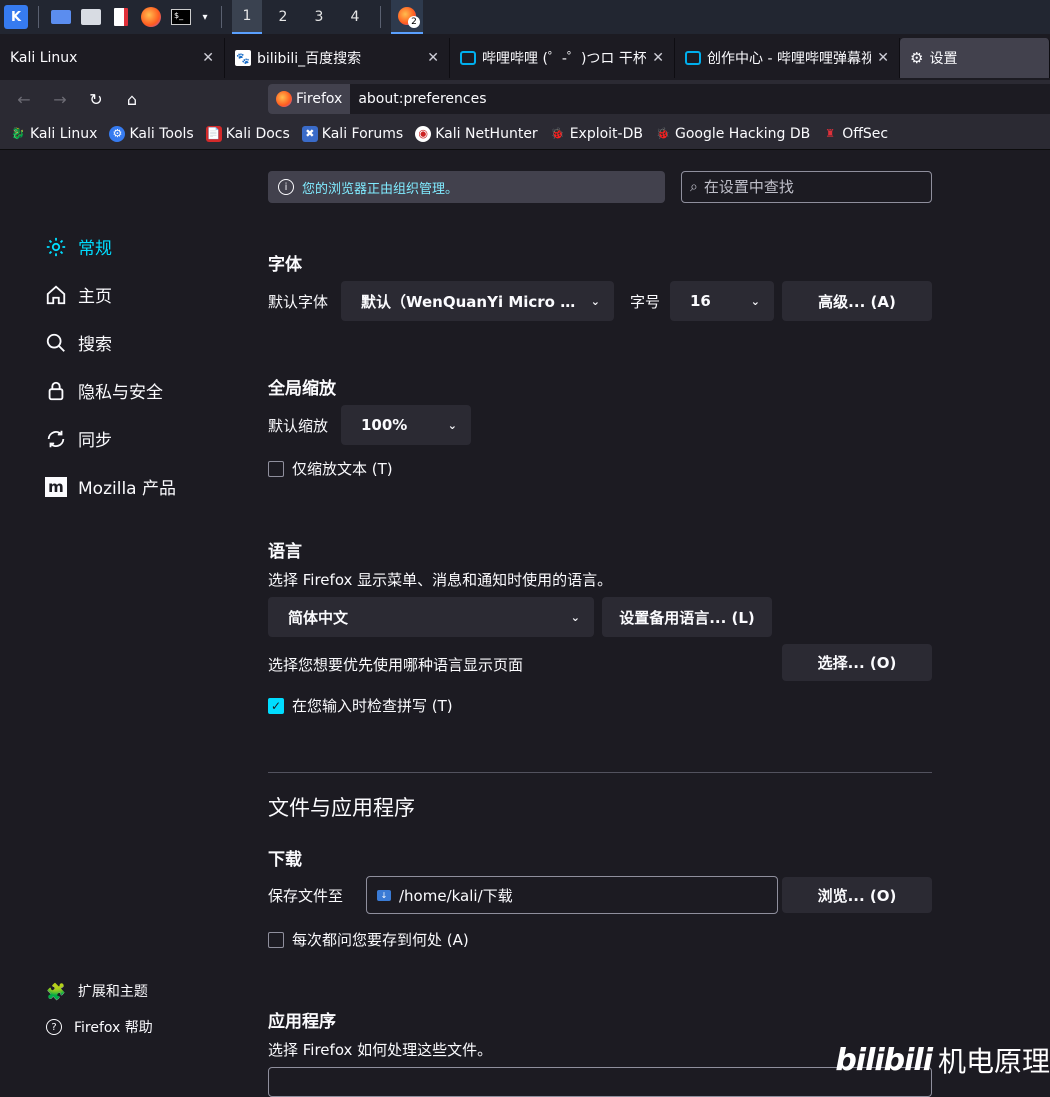 The width and height of the screenshot is (1050, 1097). What do you see at coordinates (418, 99) in the screenshot?
I see `url-text: about:preferences` at bounding box center [418, 99].